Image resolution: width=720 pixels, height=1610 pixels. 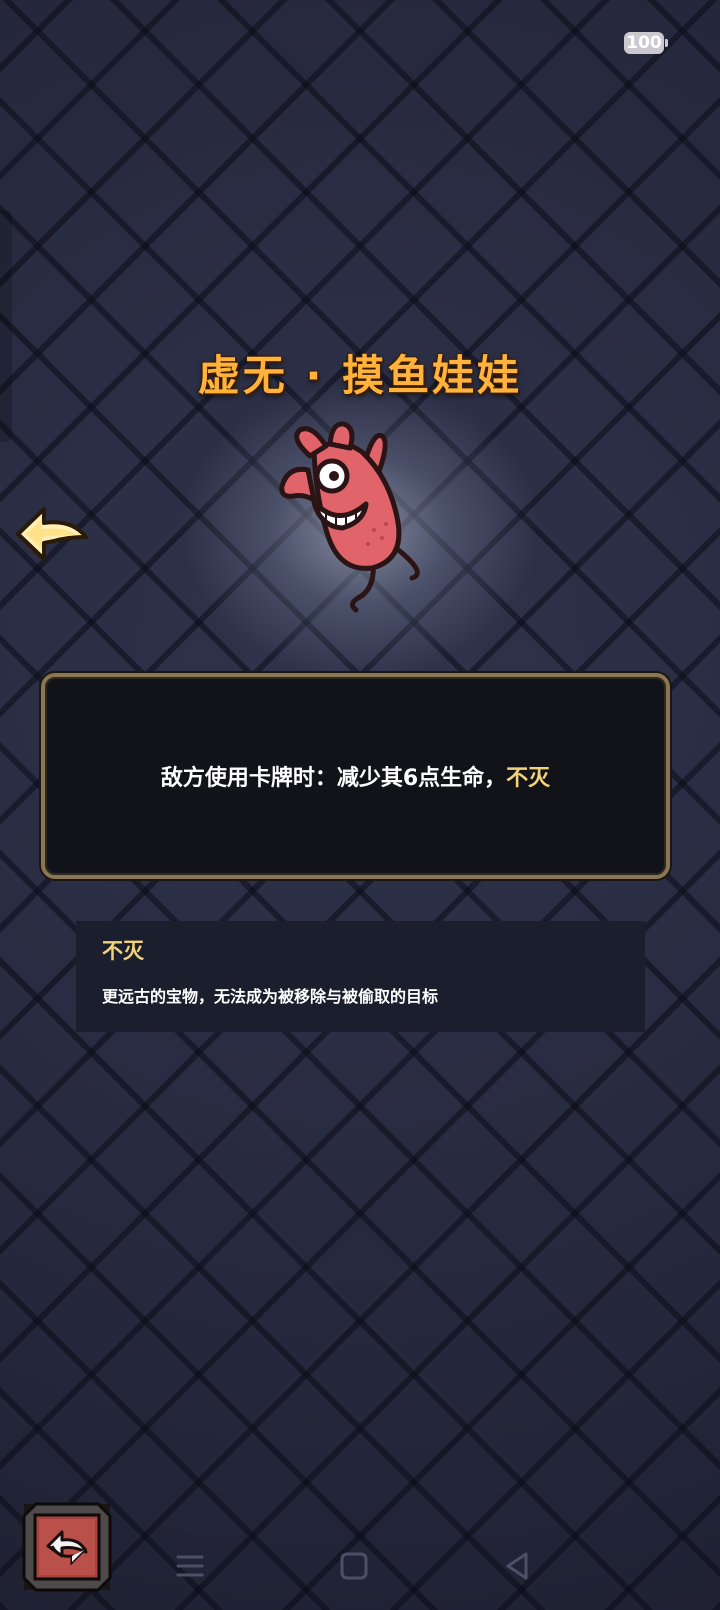 What do you see at coordinates (333, 778) in the screenshot?
I see `effect-description: 敌方使用卡牌时：减少其6点生命，` at bounding box center [333, 778].